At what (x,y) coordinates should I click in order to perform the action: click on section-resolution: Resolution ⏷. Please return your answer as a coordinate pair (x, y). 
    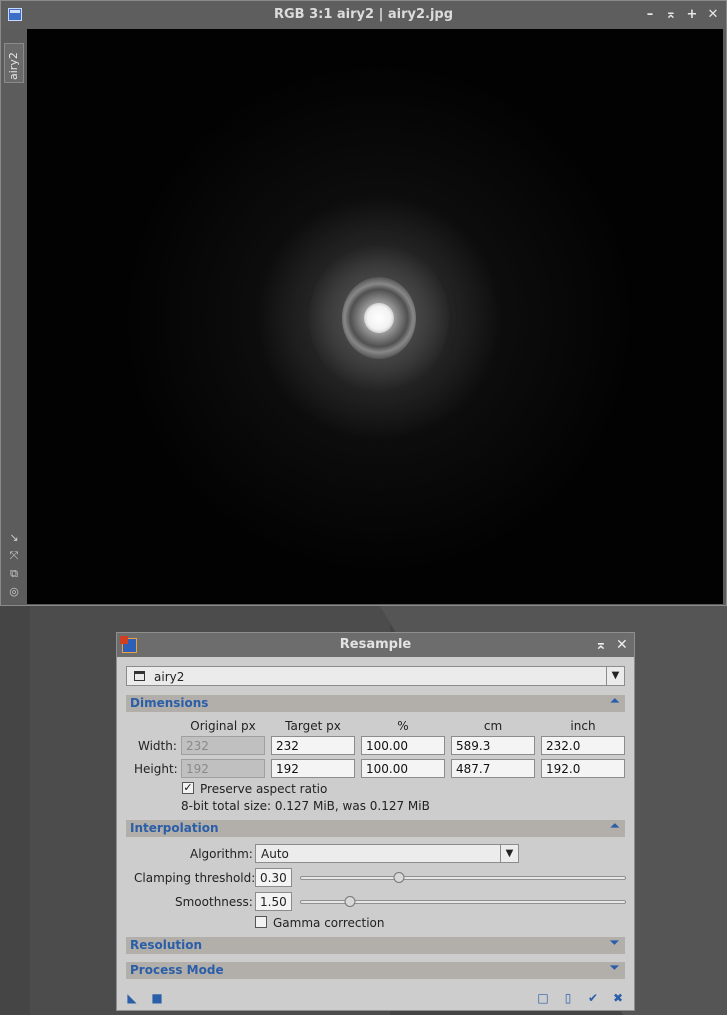
    Looking at the image, I should click on (375, 945).